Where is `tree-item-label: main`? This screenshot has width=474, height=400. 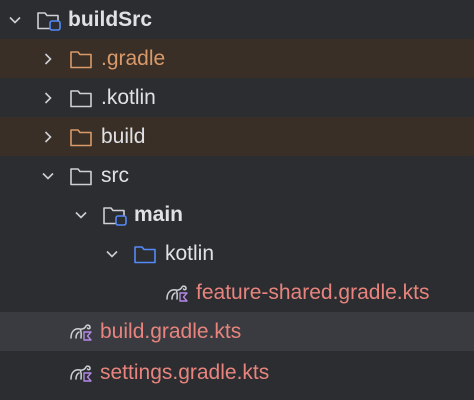 tree-item-label: main is located at coordinates (159, 214).